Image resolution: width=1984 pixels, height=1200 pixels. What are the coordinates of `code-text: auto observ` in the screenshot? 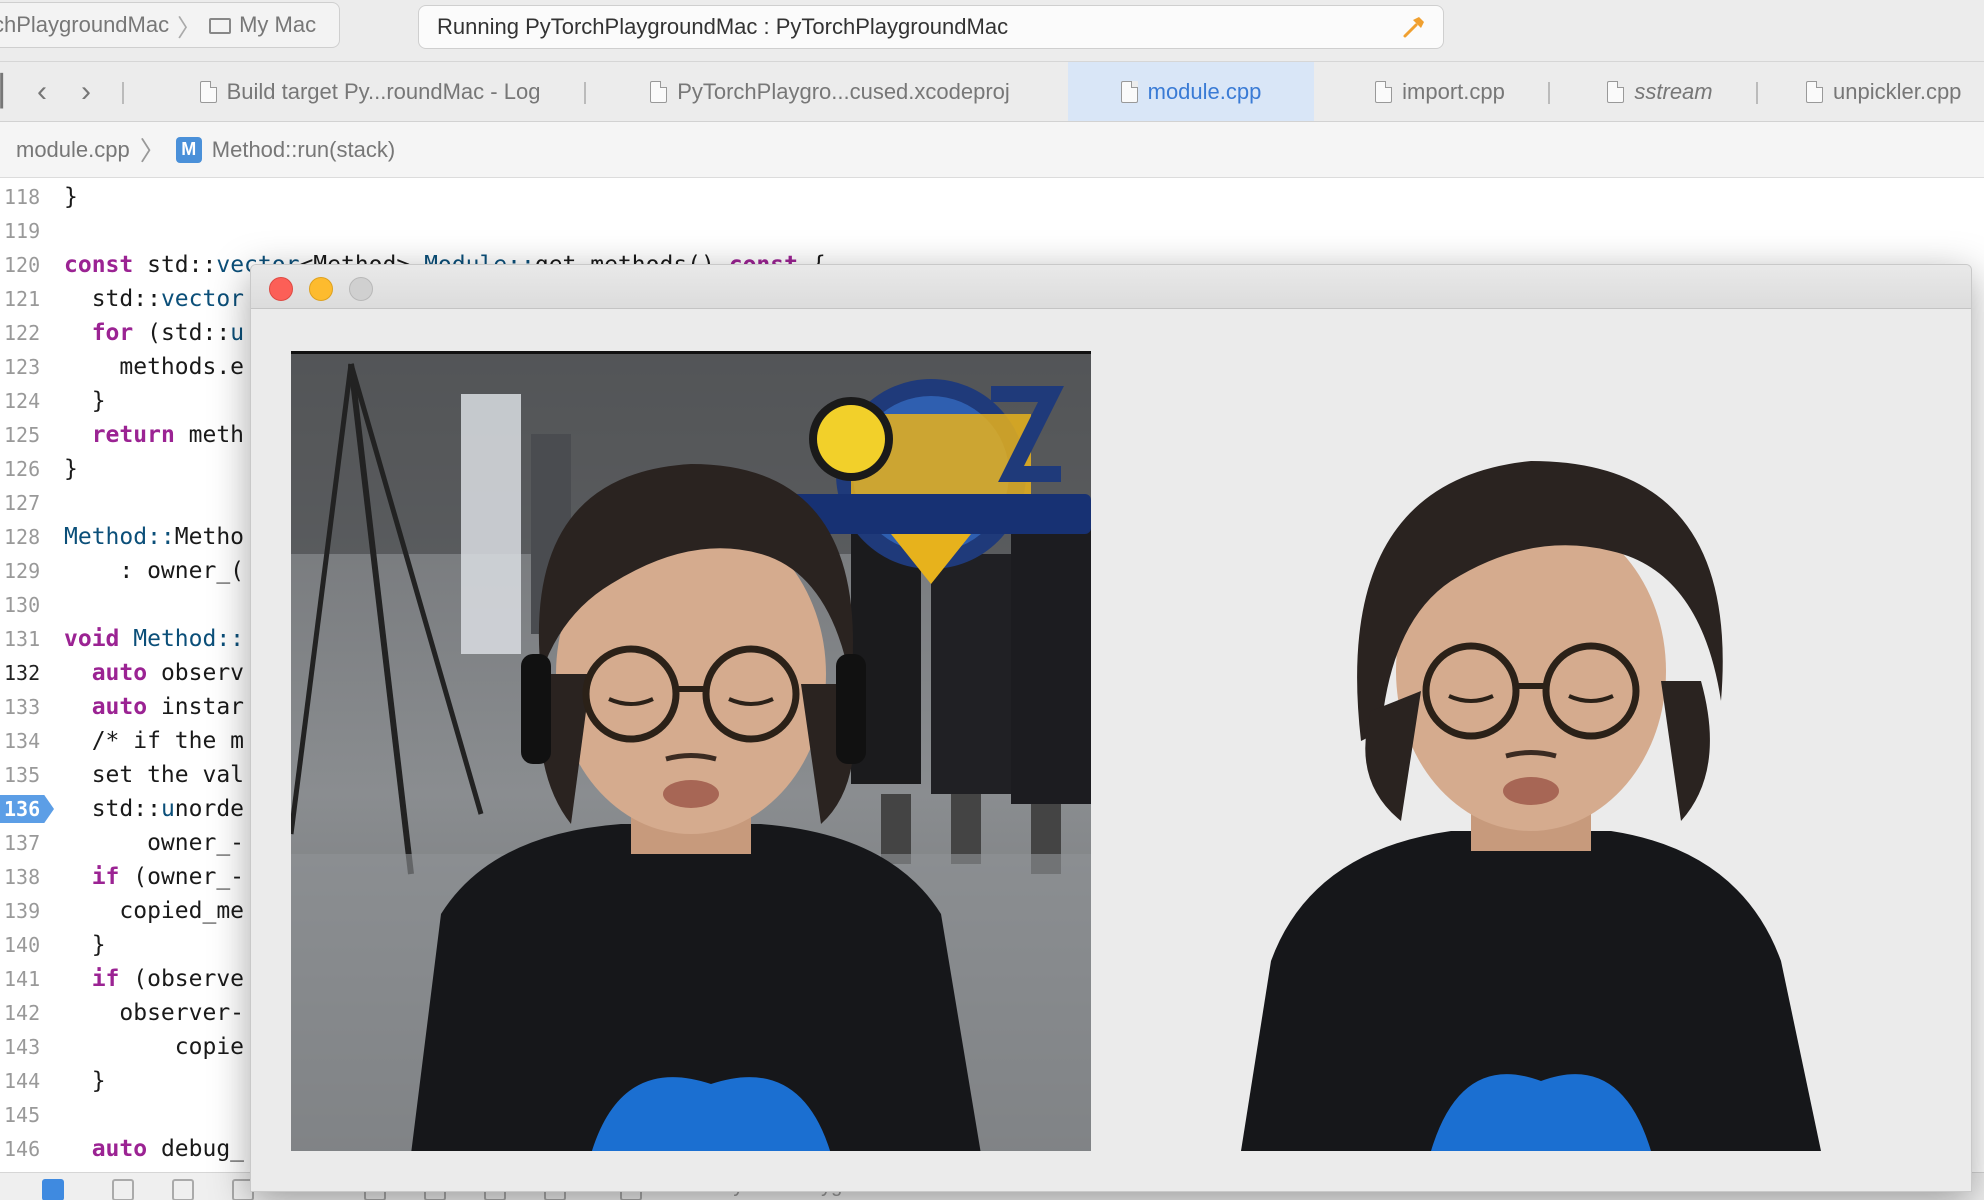 It's located at (168, 673).